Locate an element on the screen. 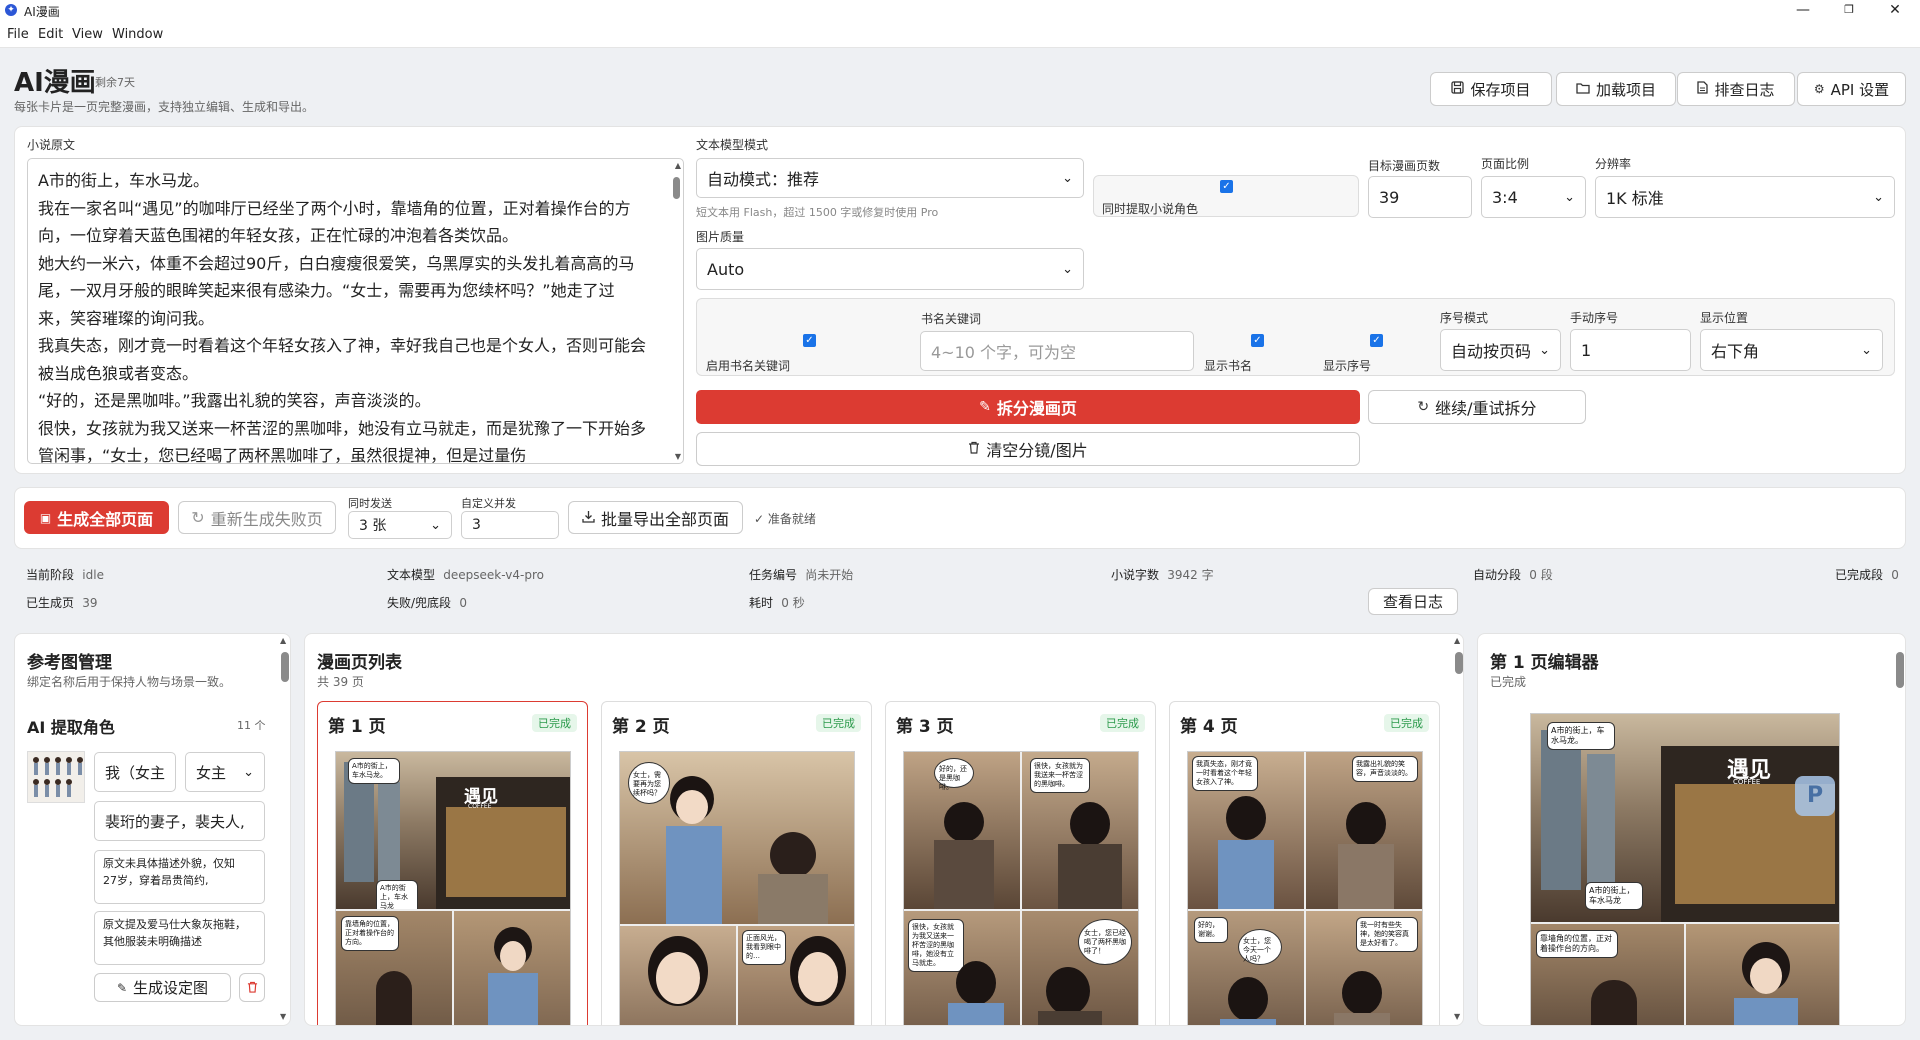 Image resolution: width=1920 pixels, height=1040 pixels. target-pages-input: 39 is located at coordinates (1420, 197).